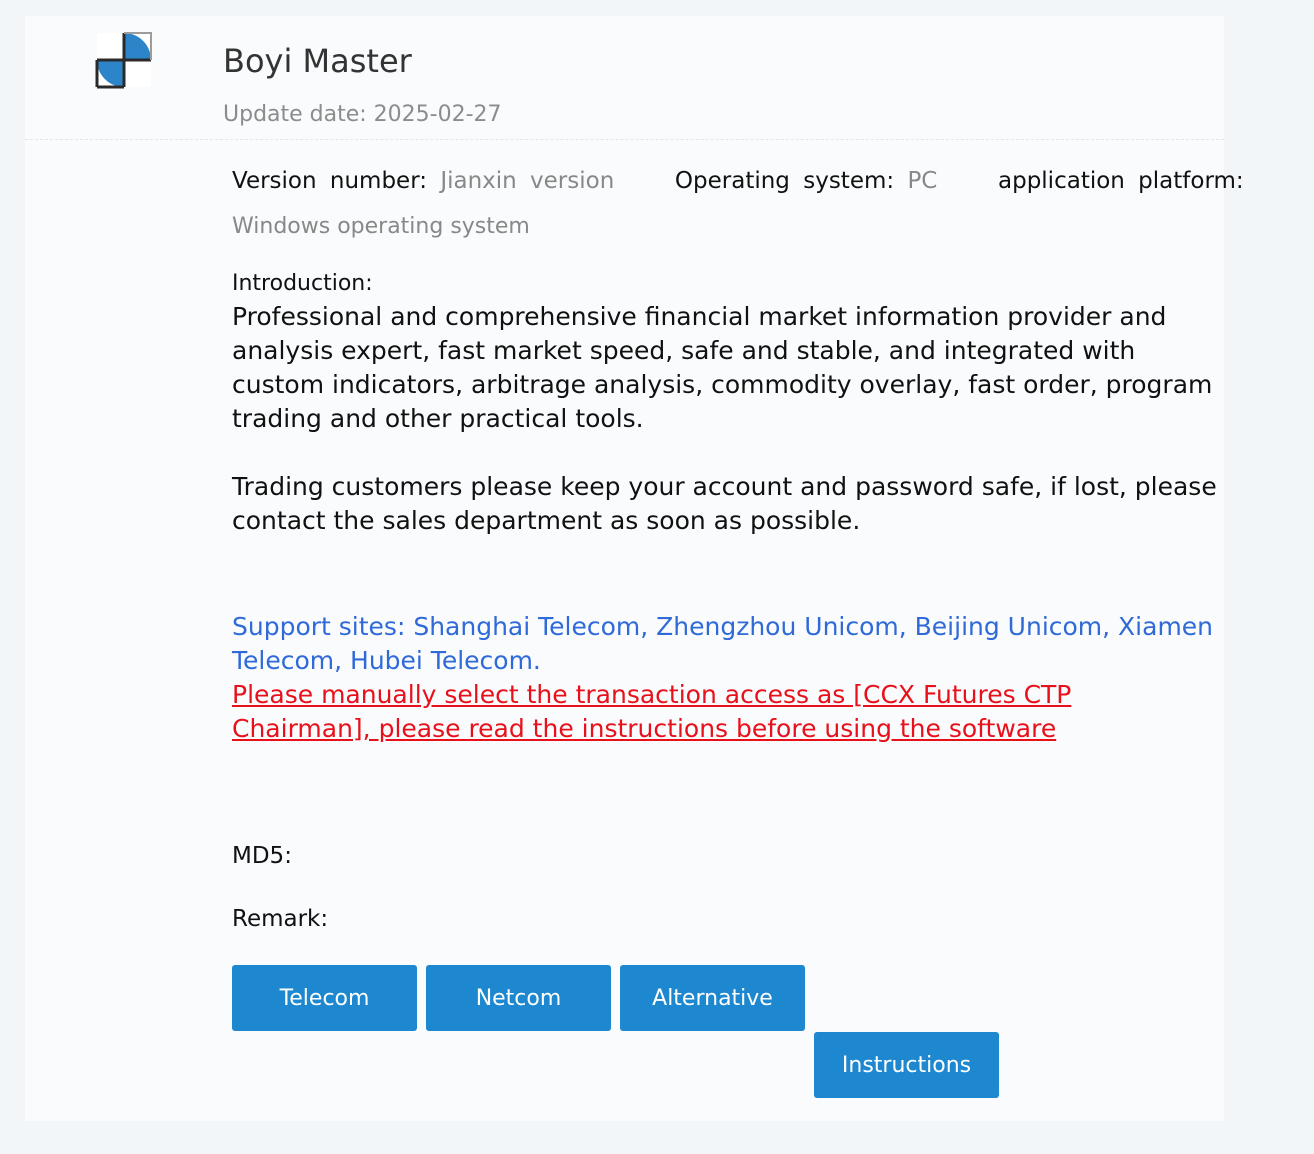 This screenshot has height=1154, width=1314. Describe the element at coordinates (302, 283) in the screenshot. I see `intro-label: Introduction:` at that location.